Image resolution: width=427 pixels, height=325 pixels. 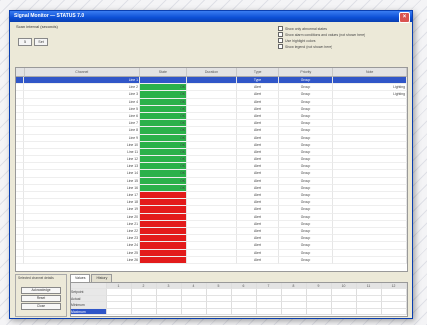 I want to click on row-indicator, so click(x=20, y=239).